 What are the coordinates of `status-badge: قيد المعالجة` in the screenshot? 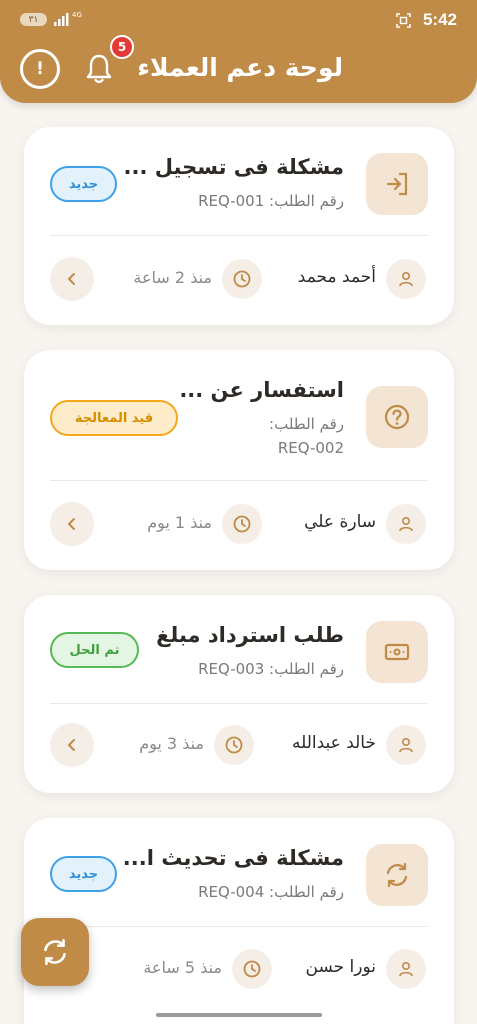 It's located at (114, 418).